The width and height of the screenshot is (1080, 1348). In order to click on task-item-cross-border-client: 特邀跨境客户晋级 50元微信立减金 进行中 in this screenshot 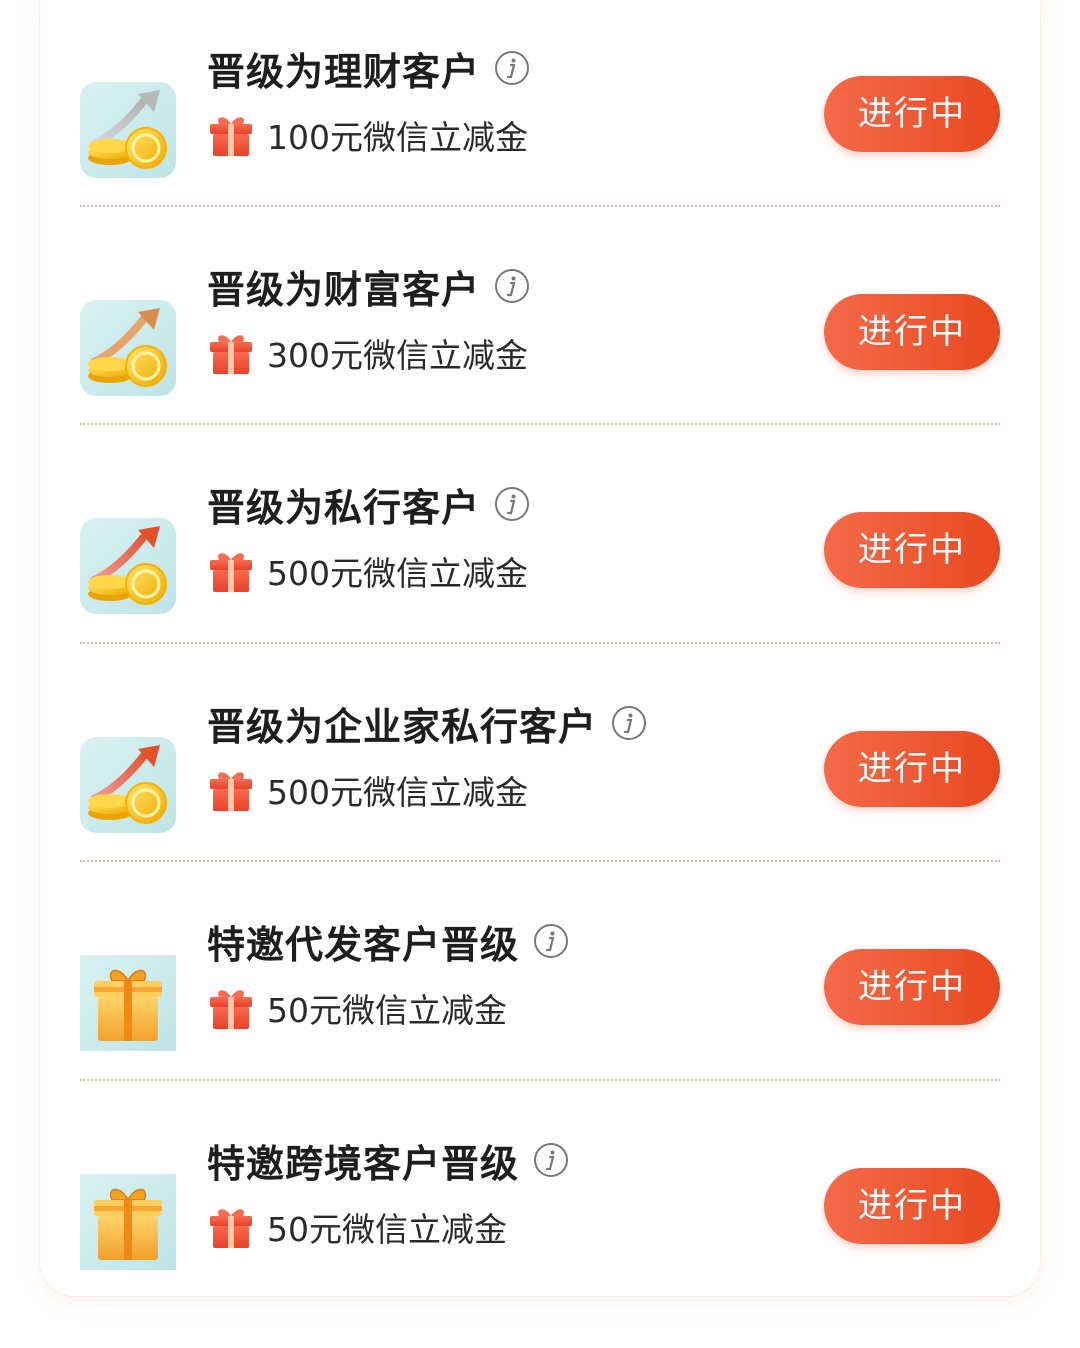, I will do `click(540, 1239)`.